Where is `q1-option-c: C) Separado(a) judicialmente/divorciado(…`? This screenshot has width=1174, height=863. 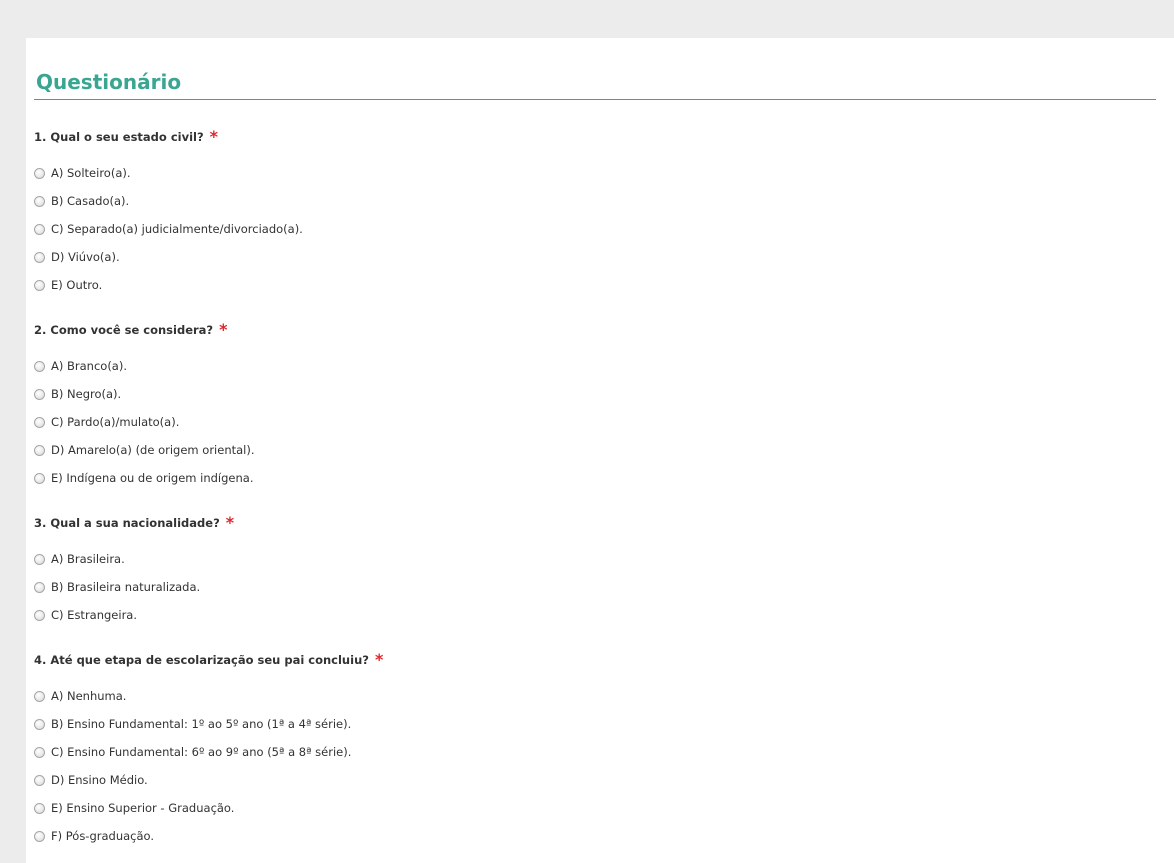 q1-option-c: C) Separado(a) judicialmente/divorciado(… is located at coordinates (168, 229).